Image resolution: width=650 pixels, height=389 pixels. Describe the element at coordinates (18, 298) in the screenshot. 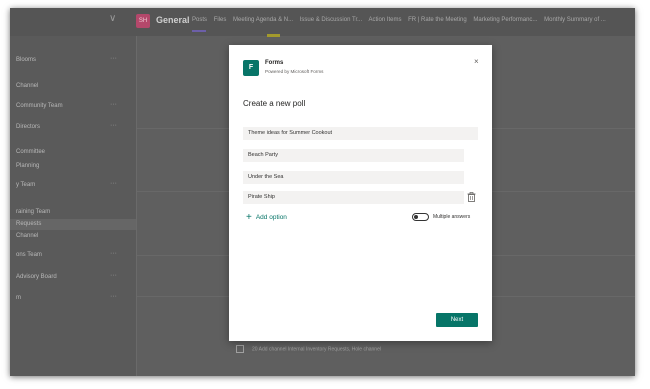

I see `sidebar-item: m` at that location.